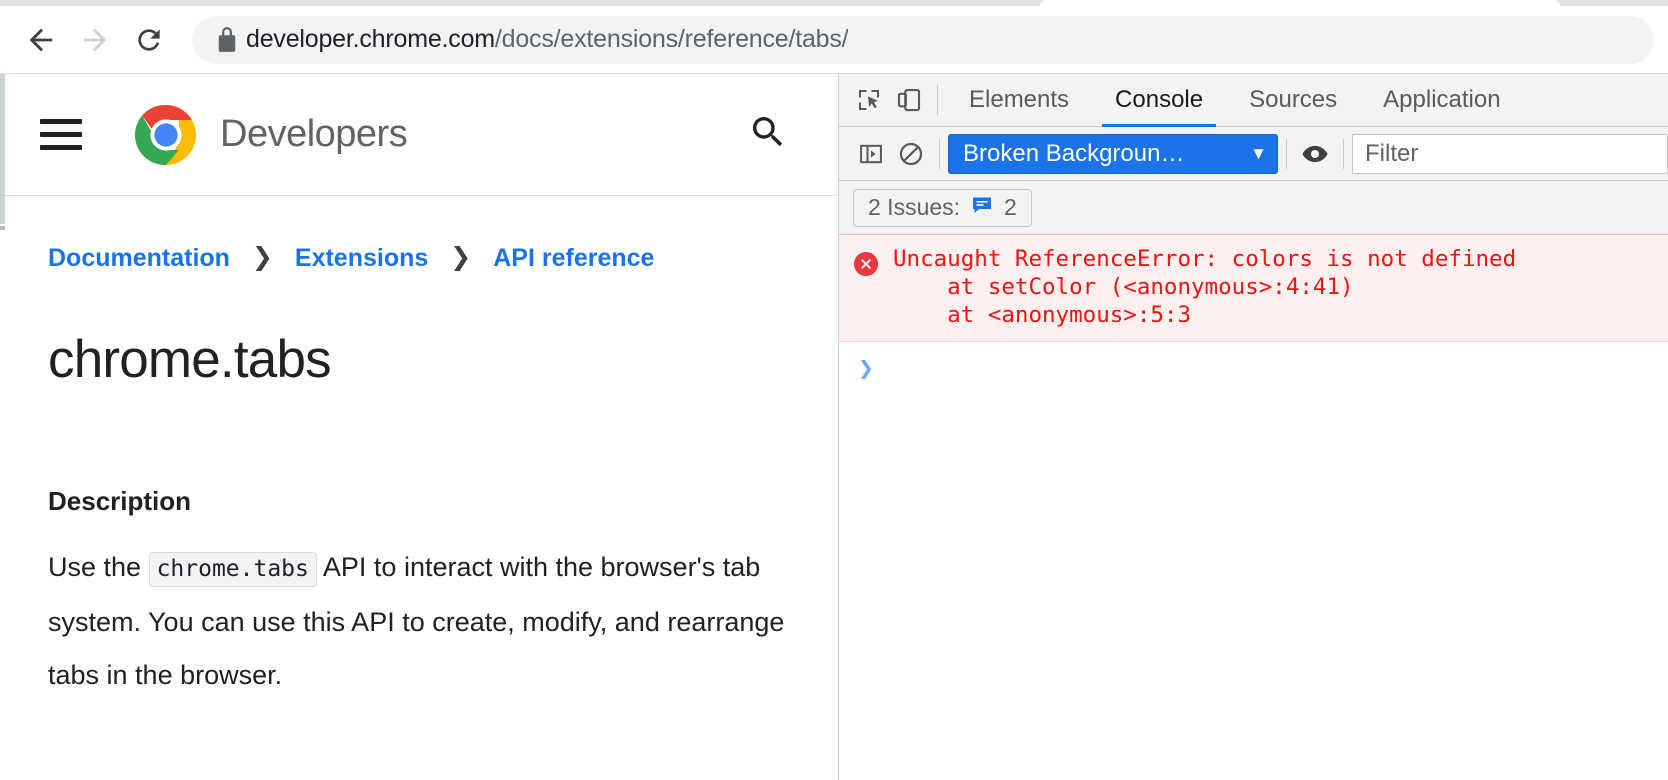  Describe the element at coordinates (190, 359) in the screenshot. I see `page-title: chrome.tabs` at that location.